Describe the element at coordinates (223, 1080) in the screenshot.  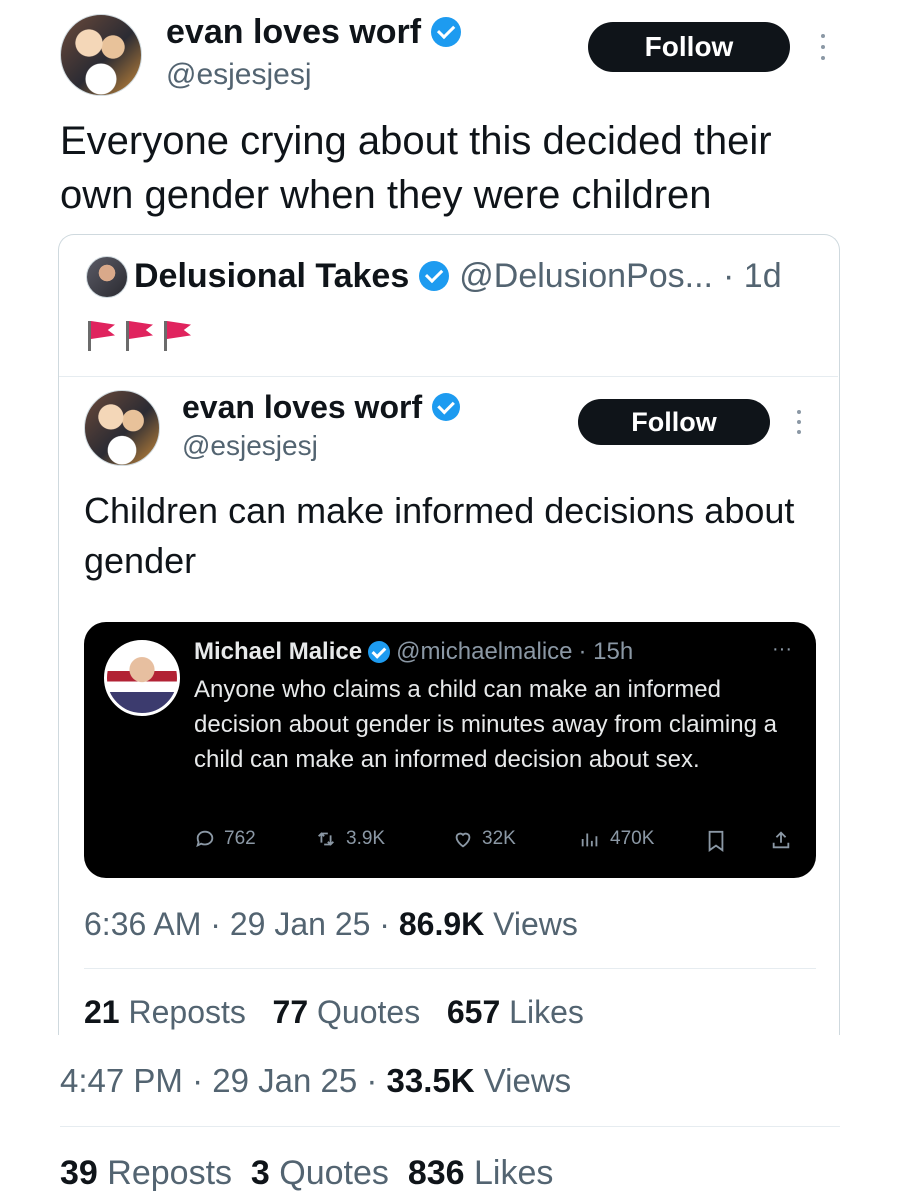
I see `outer-timestamp: 4:47 PM · 29 Jan 25 ·` at that location.